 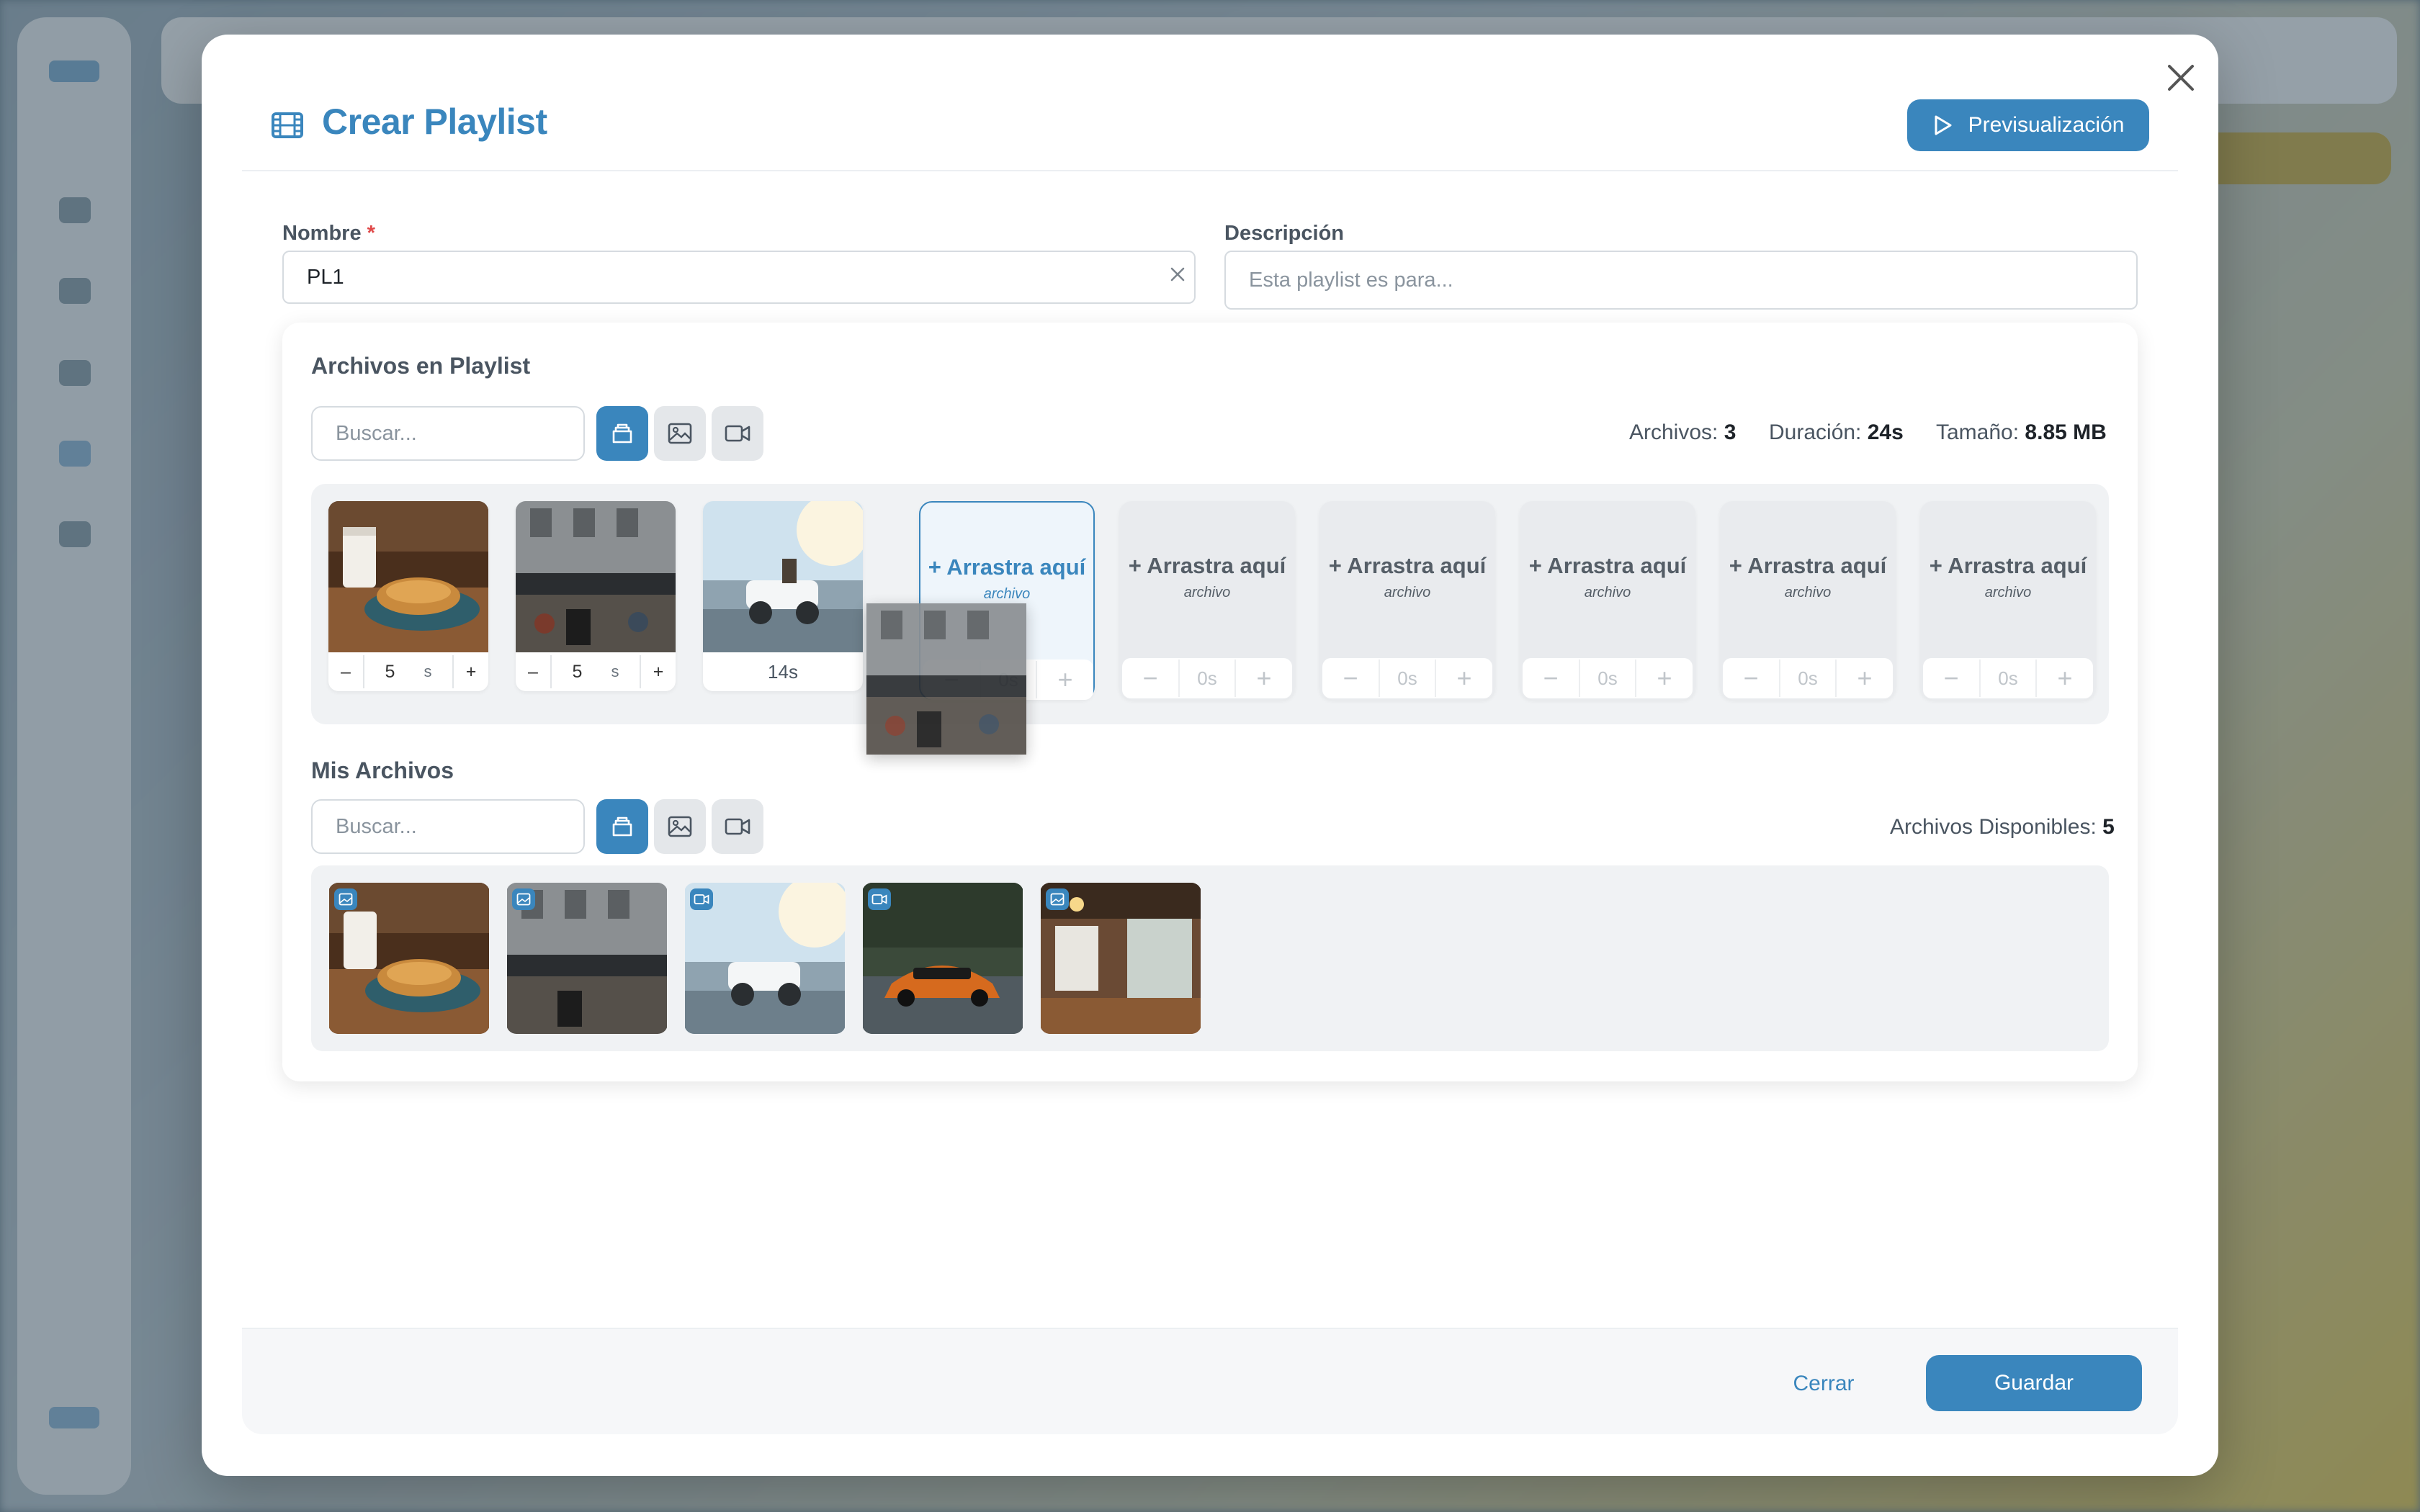 I want to click on thumbnail-croissant, so click(x=408, y=576).